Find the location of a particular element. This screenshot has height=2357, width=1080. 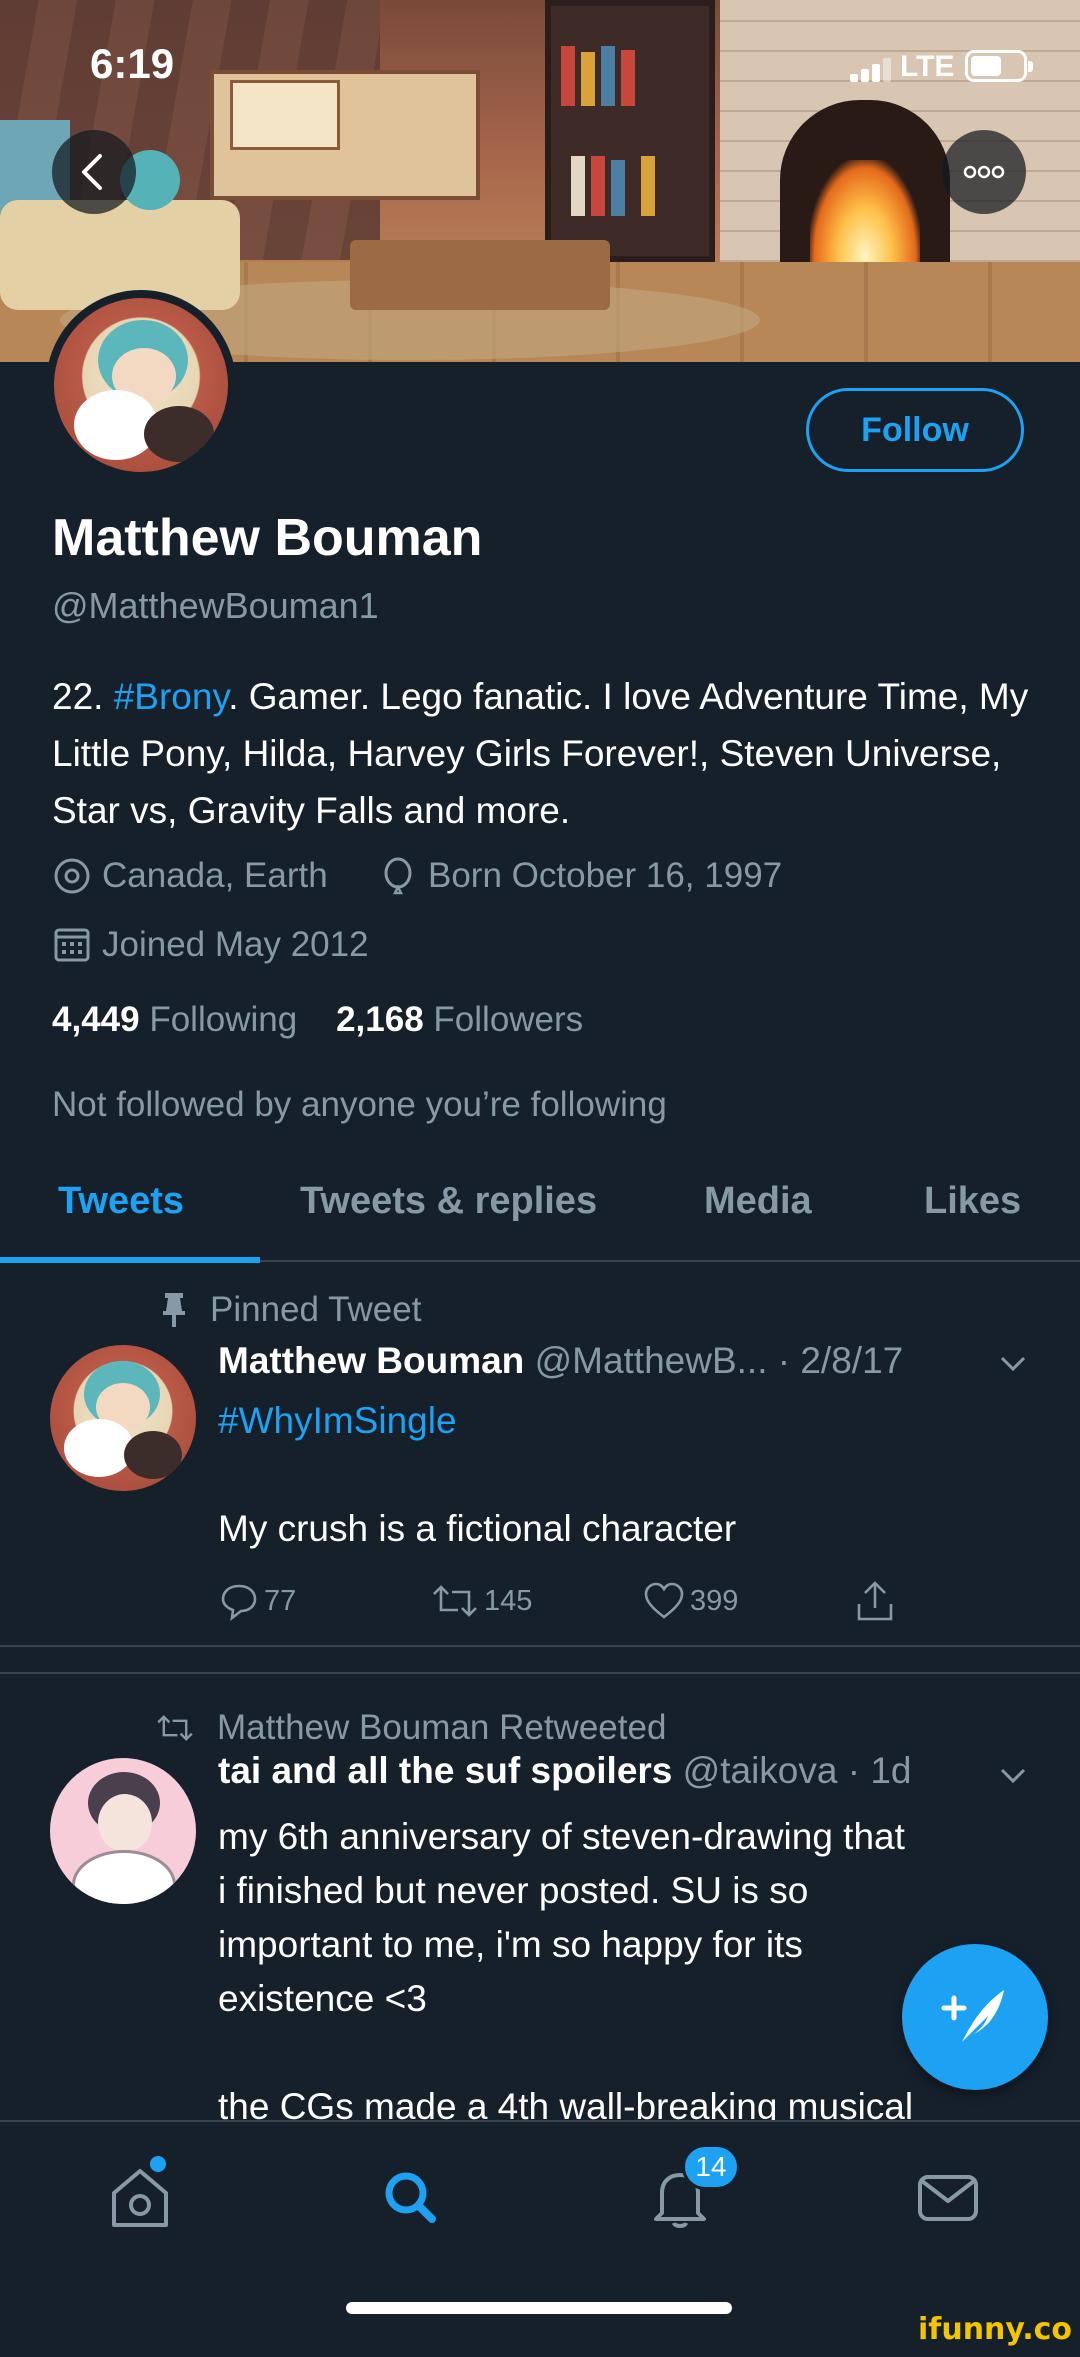

tab-media: Media is located at coordinates (758, 1201).